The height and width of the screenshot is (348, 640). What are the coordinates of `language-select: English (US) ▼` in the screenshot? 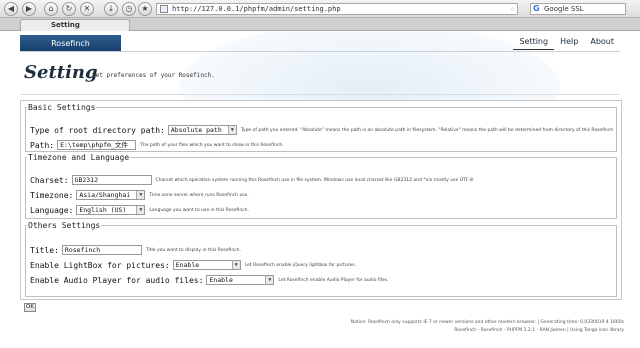 It's located at (111, 210).